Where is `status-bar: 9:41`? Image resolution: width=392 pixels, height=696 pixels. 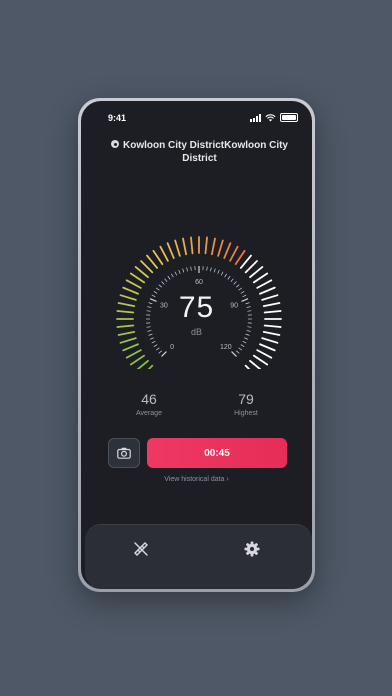
status-bar: 9:41 is located at coordinates (196, 117).